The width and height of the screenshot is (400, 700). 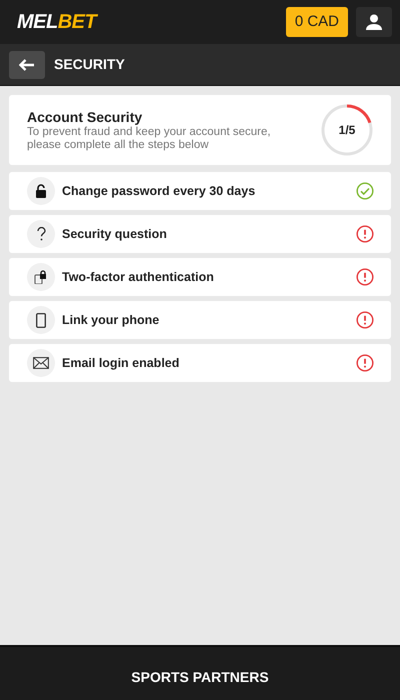 What do you see at coordinates (41, 234) in the screenshot?
I see `question-mark-icon` at bounding box center [41, 234].